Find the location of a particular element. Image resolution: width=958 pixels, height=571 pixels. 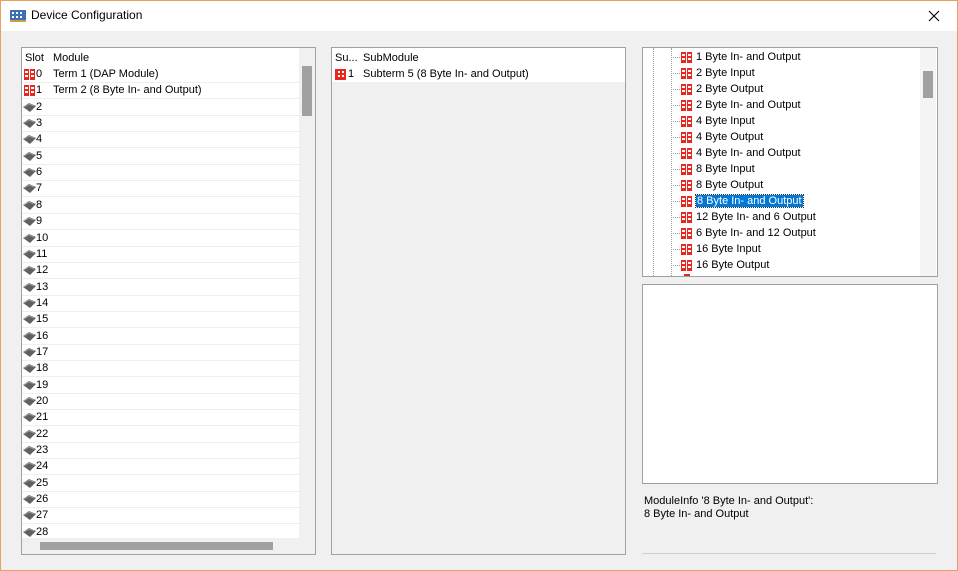

slot-row: 5 is located at coordinates (160, 156).